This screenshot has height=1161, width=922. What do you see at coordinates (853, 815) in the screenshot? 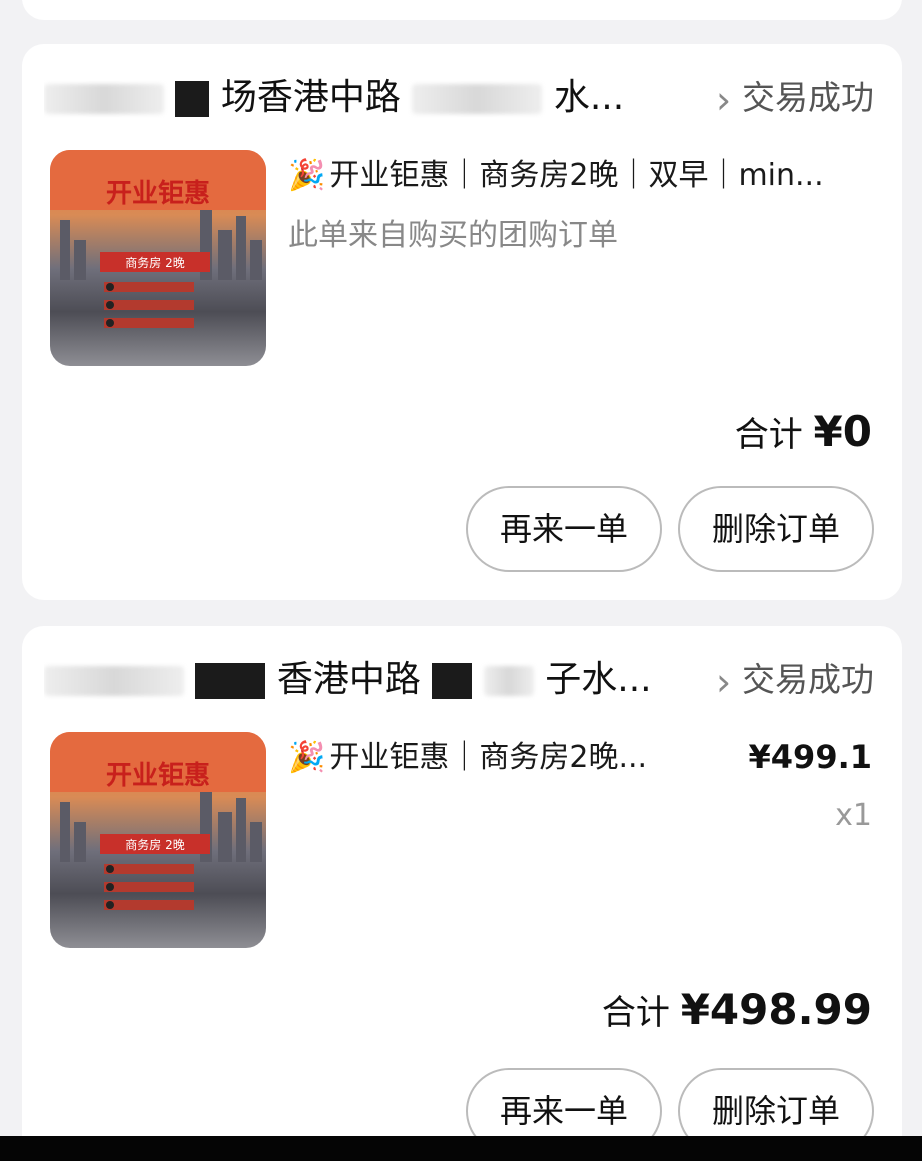
I see `quantity: x1` at bounding box center [853, 815].